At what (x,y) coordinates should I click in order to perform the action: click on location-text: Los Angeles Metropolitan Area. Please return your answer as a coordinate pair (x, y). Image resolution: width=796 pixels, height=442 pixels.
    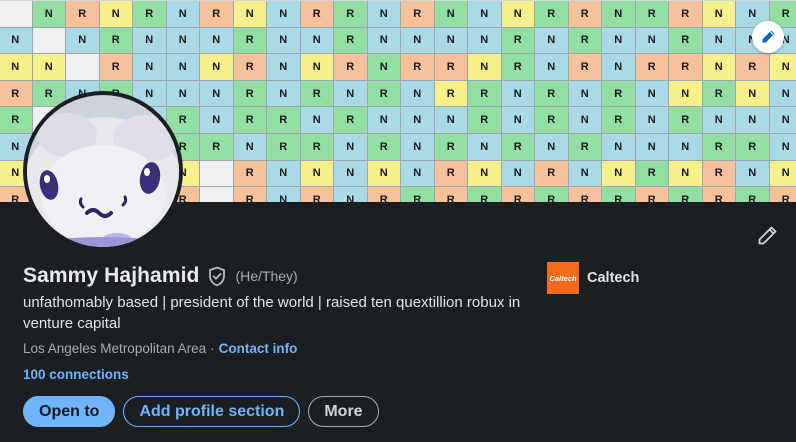
    Looking at the image, I should click on (115, 348).